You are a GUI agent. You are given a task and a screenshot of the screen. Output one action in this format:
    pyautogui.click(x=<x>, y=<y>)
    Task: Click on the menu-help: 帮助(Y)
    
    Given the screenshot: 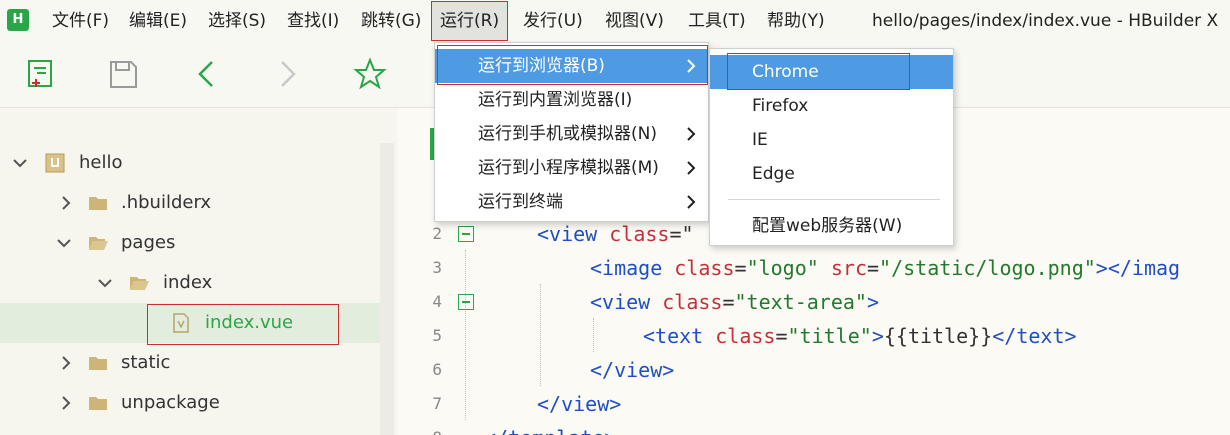 What is the action you would take?
    pyautogui.click(x=796, y=21)
    